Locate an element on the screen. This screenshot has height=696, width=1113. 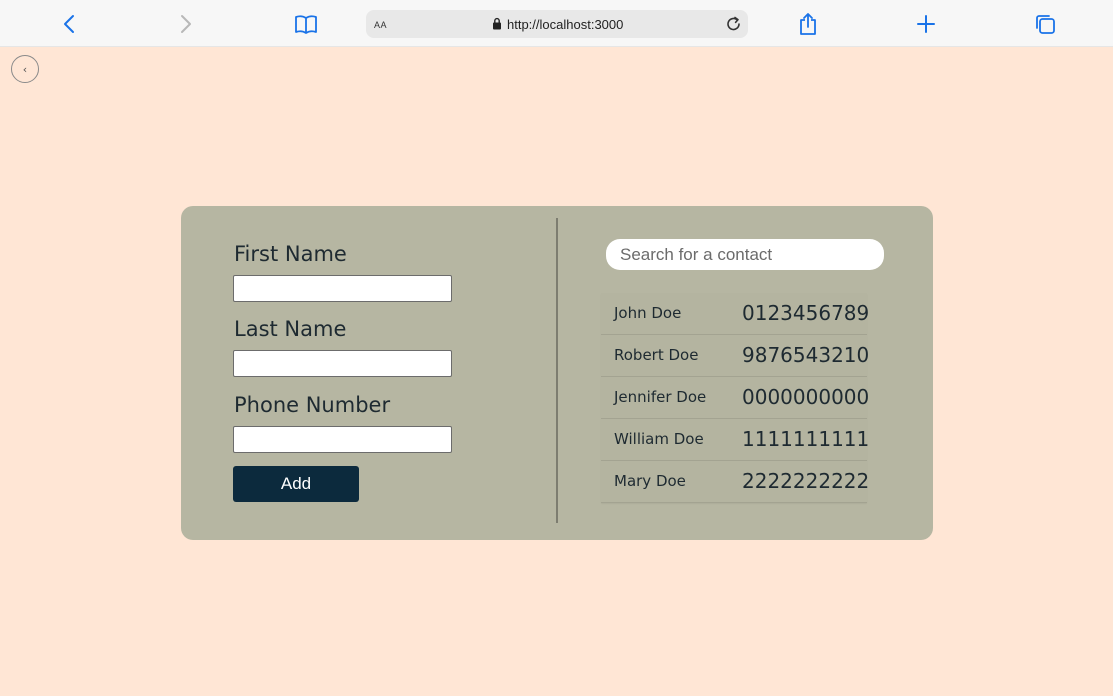
bookmarks-button is located at coordinates (306, 24).